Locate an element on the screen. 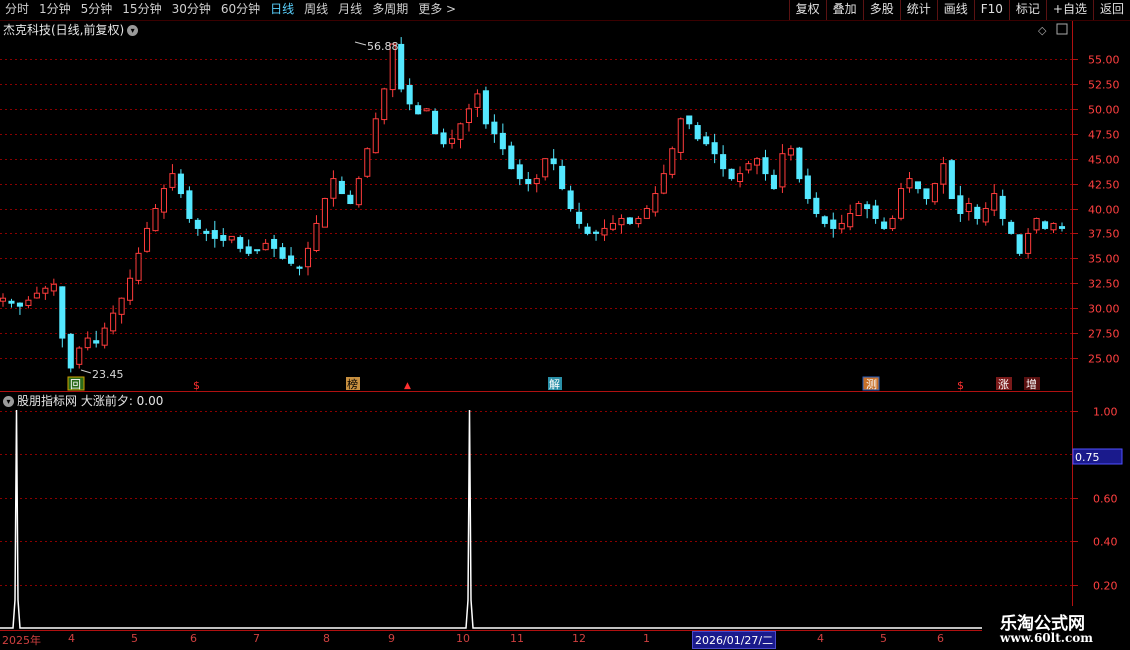 This screenshot has height=650, width=1130. indicator-title-text: 股朋指标网 大涨前夕: 0.00 is located at coordinates (90, 401).